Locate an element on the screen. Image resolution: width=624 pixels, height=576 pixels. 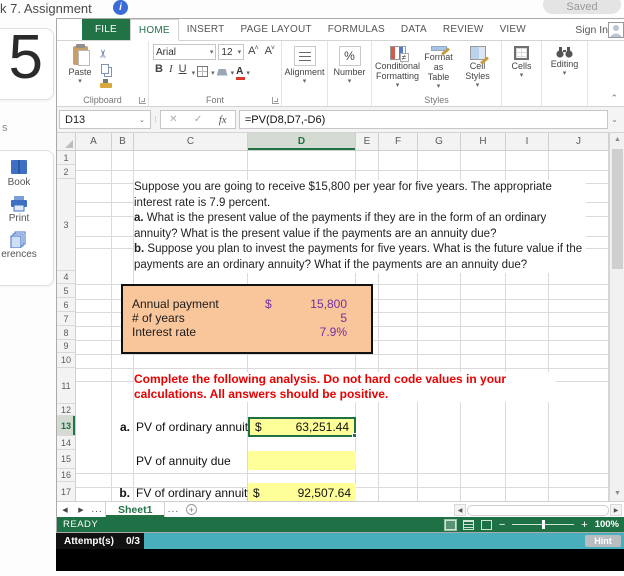
column-header-F: F is located at coordinates (398, 142).